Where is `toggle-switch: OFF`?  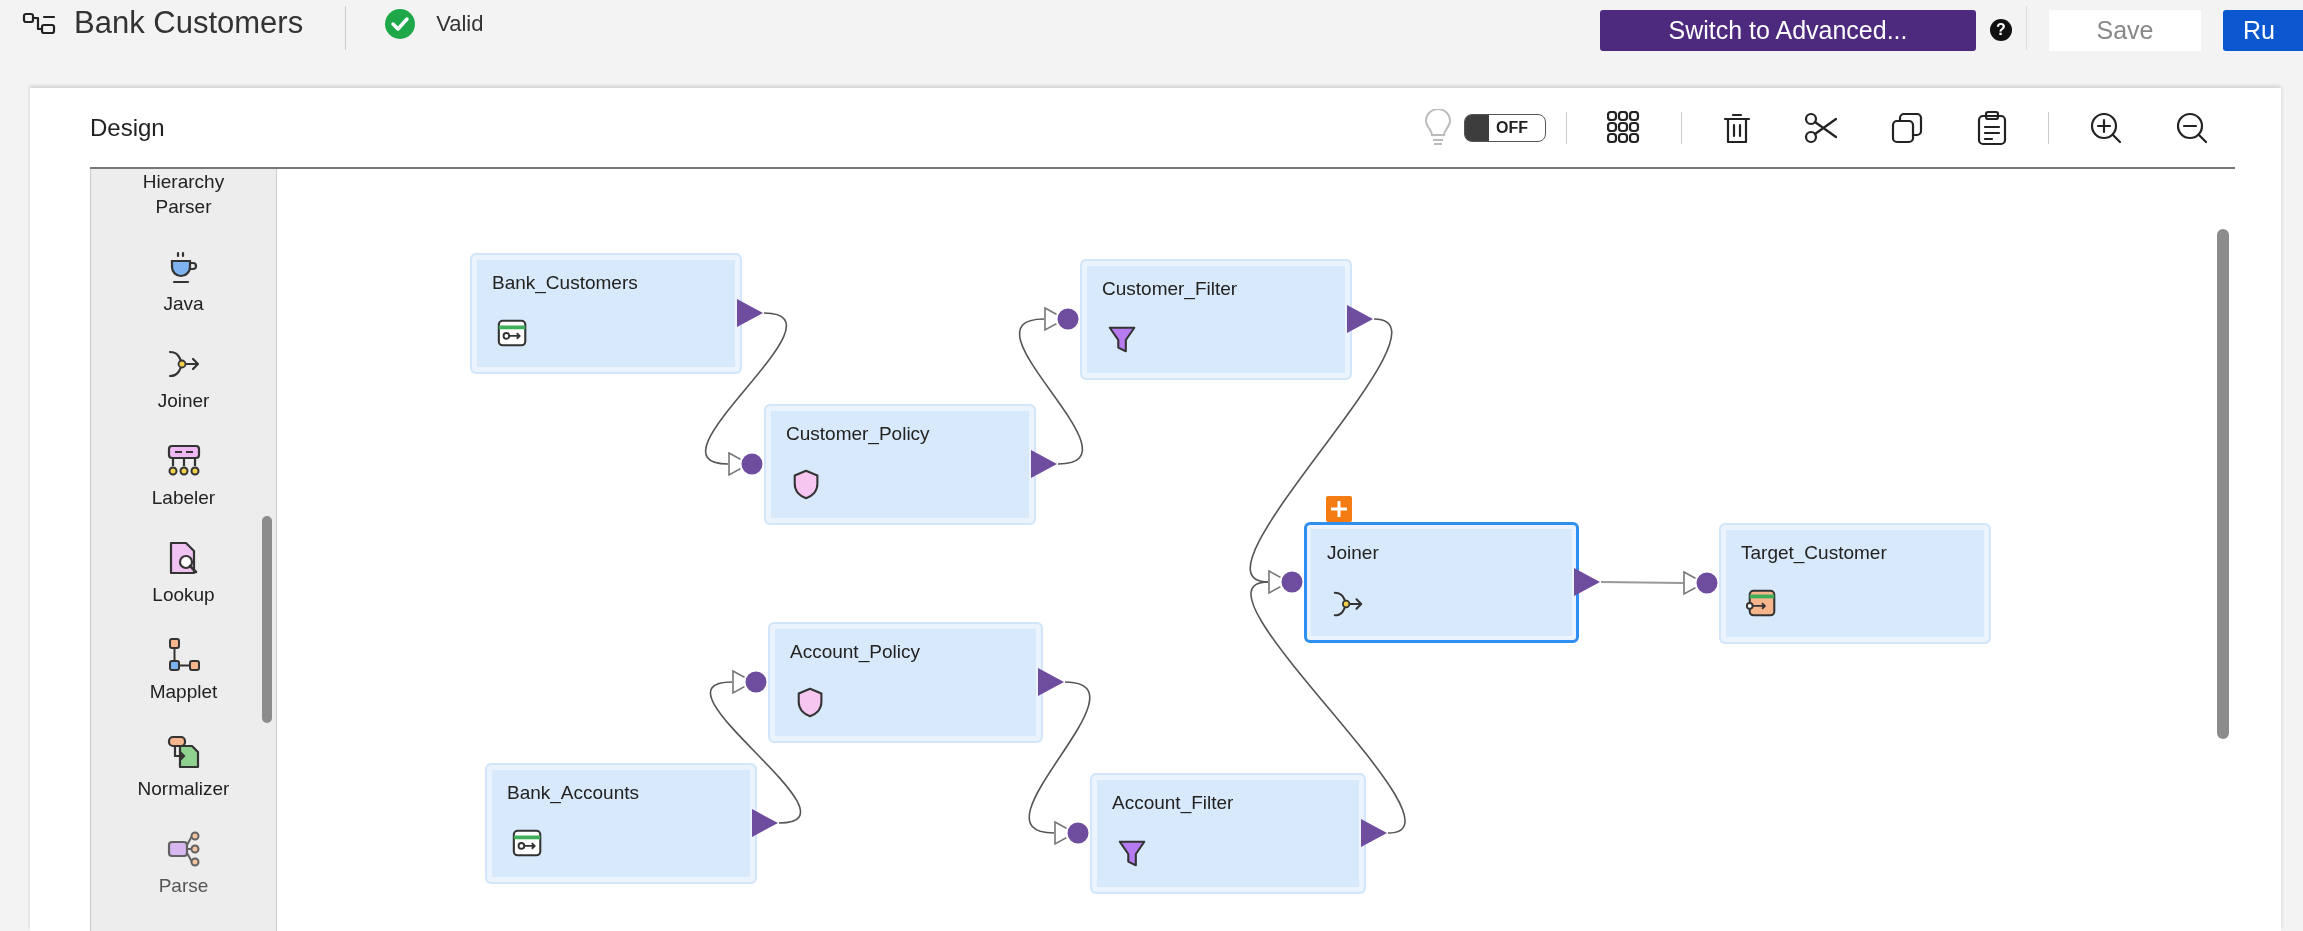
toggle-switch: OFF is located at coordinates (1505, 127).